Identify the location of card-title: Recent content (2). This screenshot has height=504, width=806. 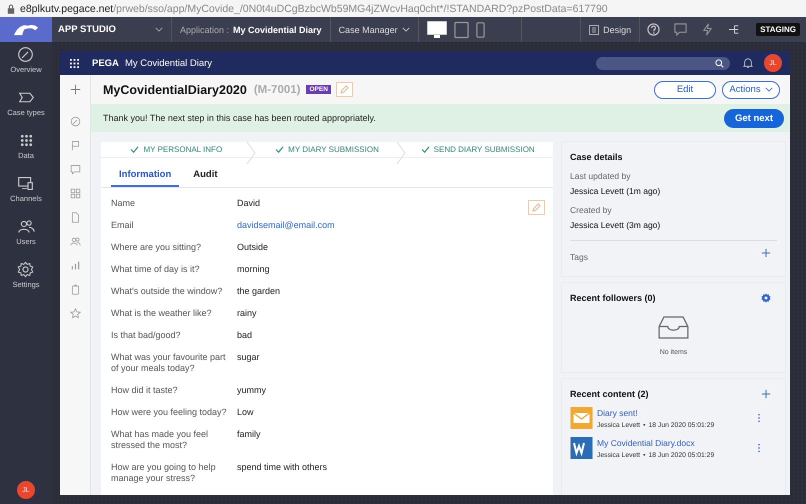
(609, 394).